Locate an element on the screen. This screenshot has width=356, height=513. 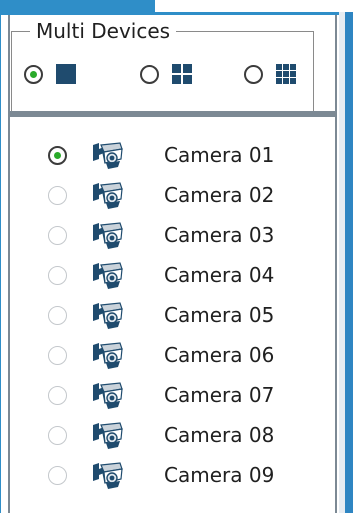
layout-single-radio is located at coordinates (33, 74).